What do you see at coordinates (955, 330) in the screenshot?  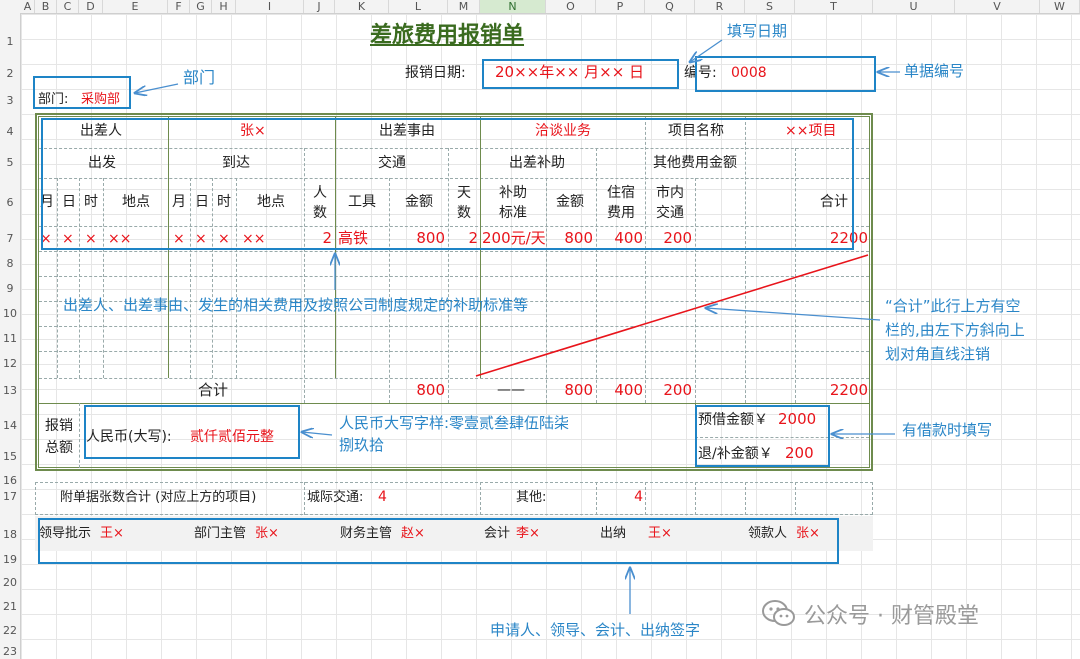 I see `annot-diag: “合计”此行上方有空 栏的,由左下方斜向上 划对角直线注销` at bounding box center [955, 330].